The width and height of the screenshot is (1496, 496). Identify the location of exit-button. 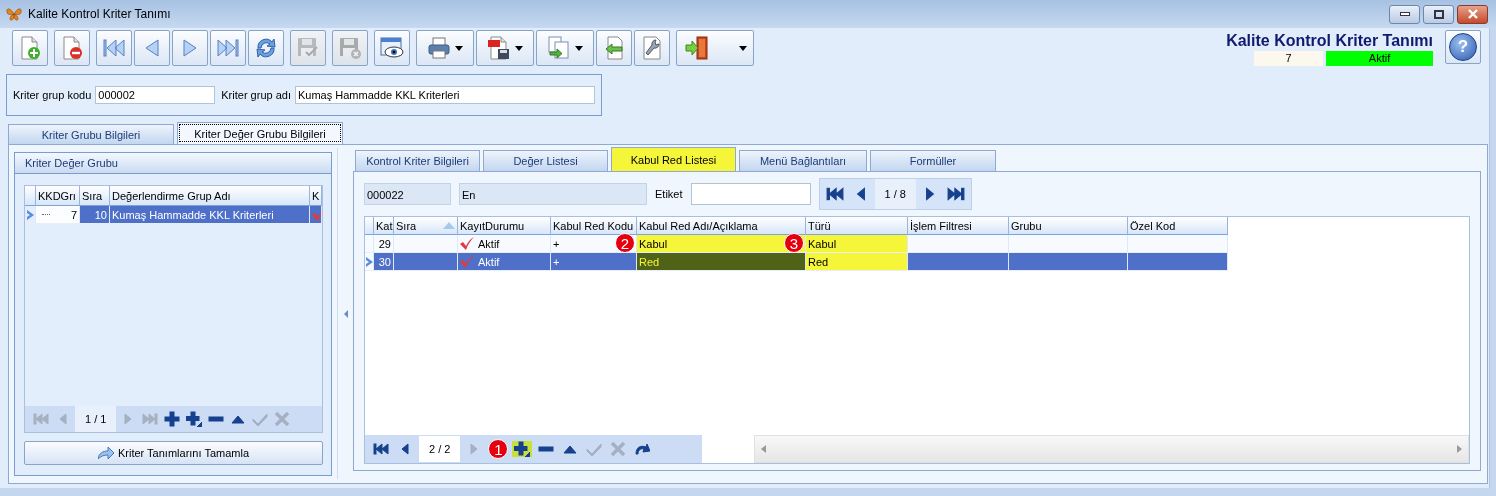
(715, 48).